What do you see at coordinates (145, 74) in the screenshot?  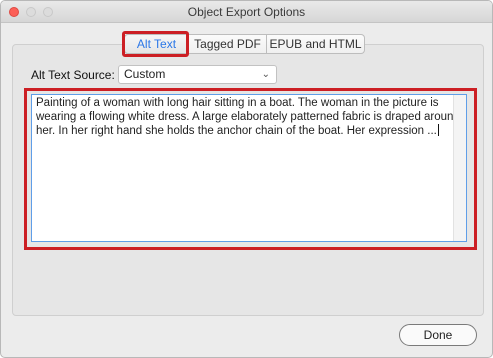 I see `alt-text-source-value: Custom` at bounding box center [145, 74].